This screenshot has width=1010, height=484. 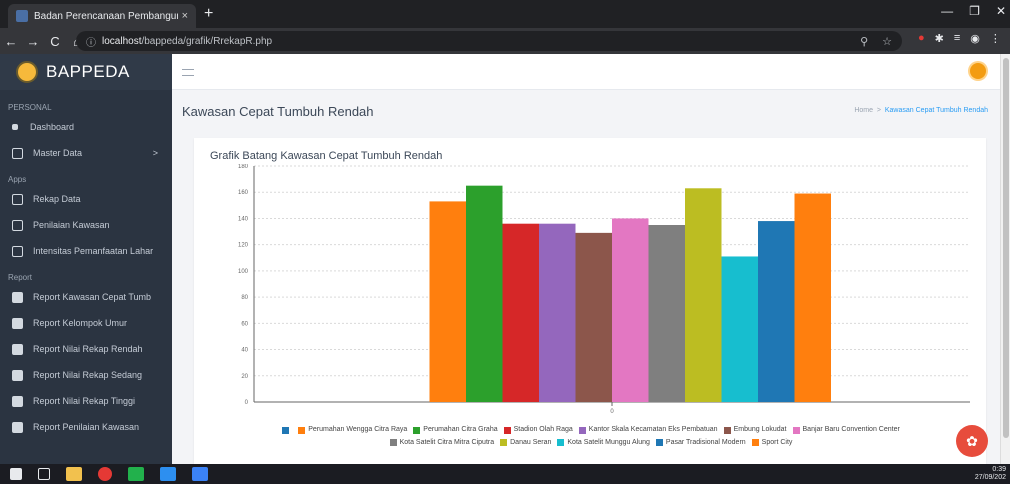 What do you see at coordinates (864, 41) in the screenshot?
I see `zoom-icon: ⚲` at bounding box center [864, 41].